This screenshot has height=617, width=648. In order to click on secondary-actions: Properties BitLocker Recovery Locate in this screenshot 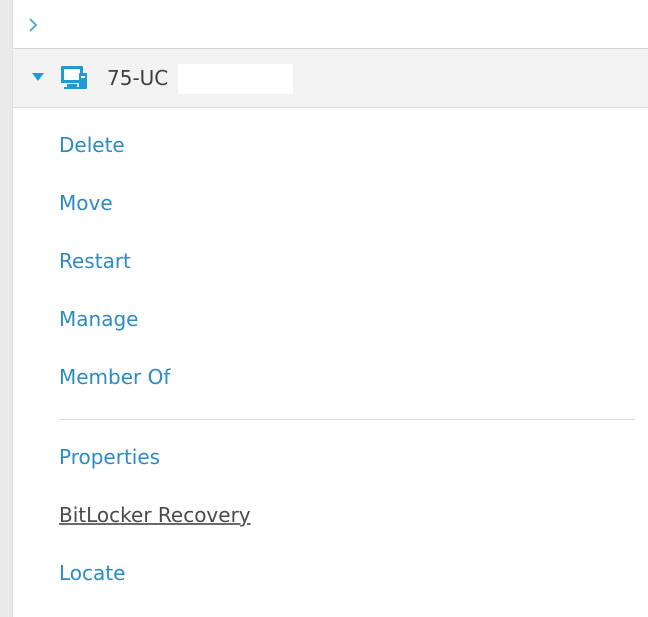, I will do `click(155, 531)`.